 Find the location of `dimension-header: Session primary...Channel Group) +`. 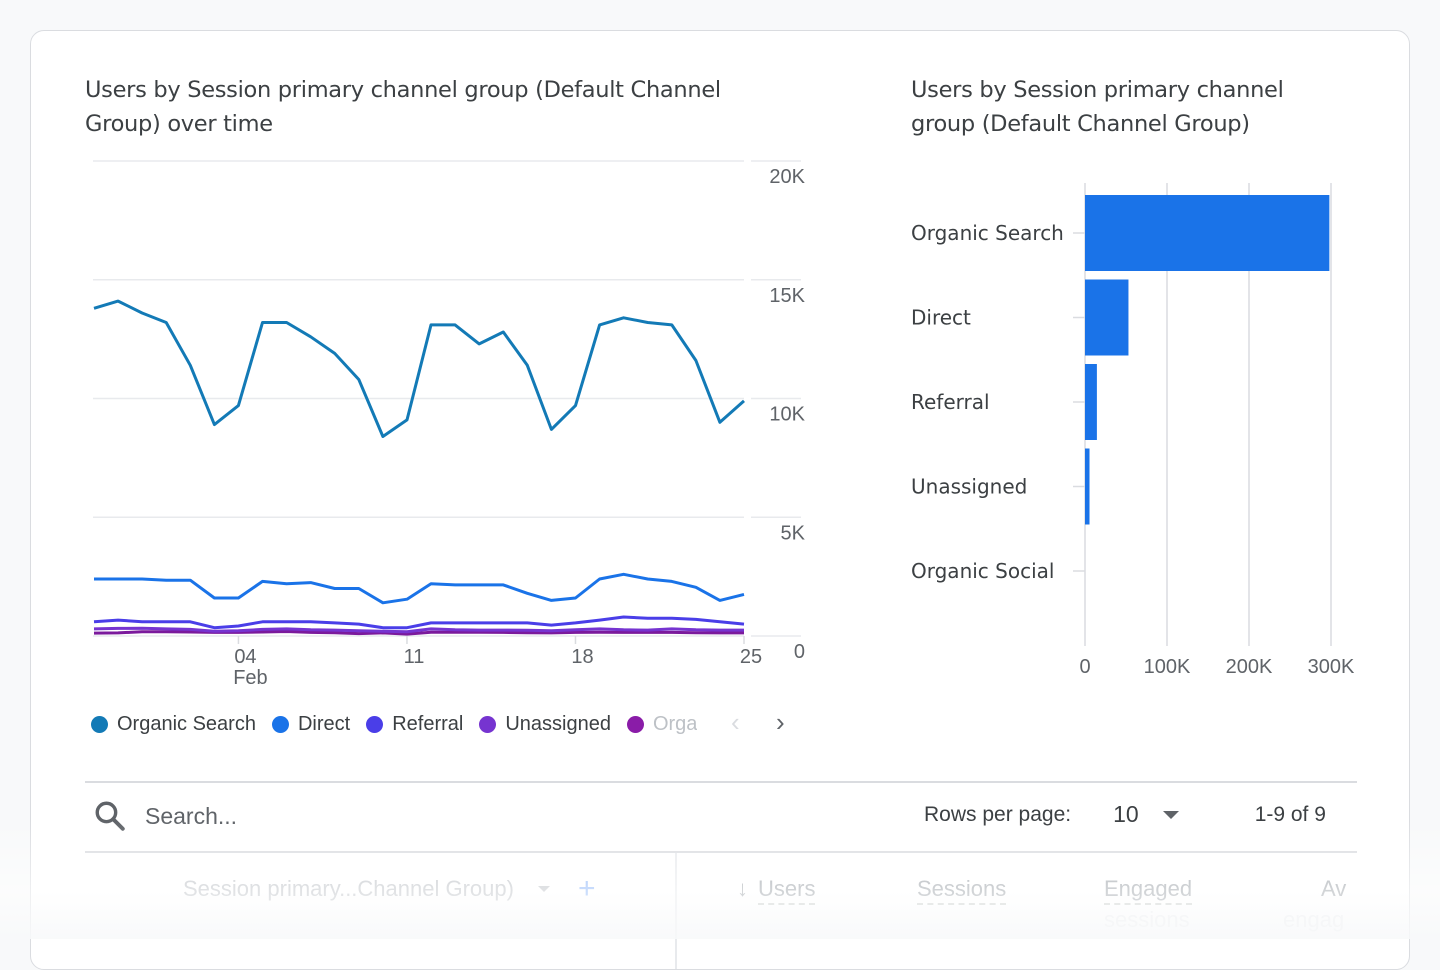

dimension-header: Session primary...Channel Group) + is located at coordinates (389, 889).